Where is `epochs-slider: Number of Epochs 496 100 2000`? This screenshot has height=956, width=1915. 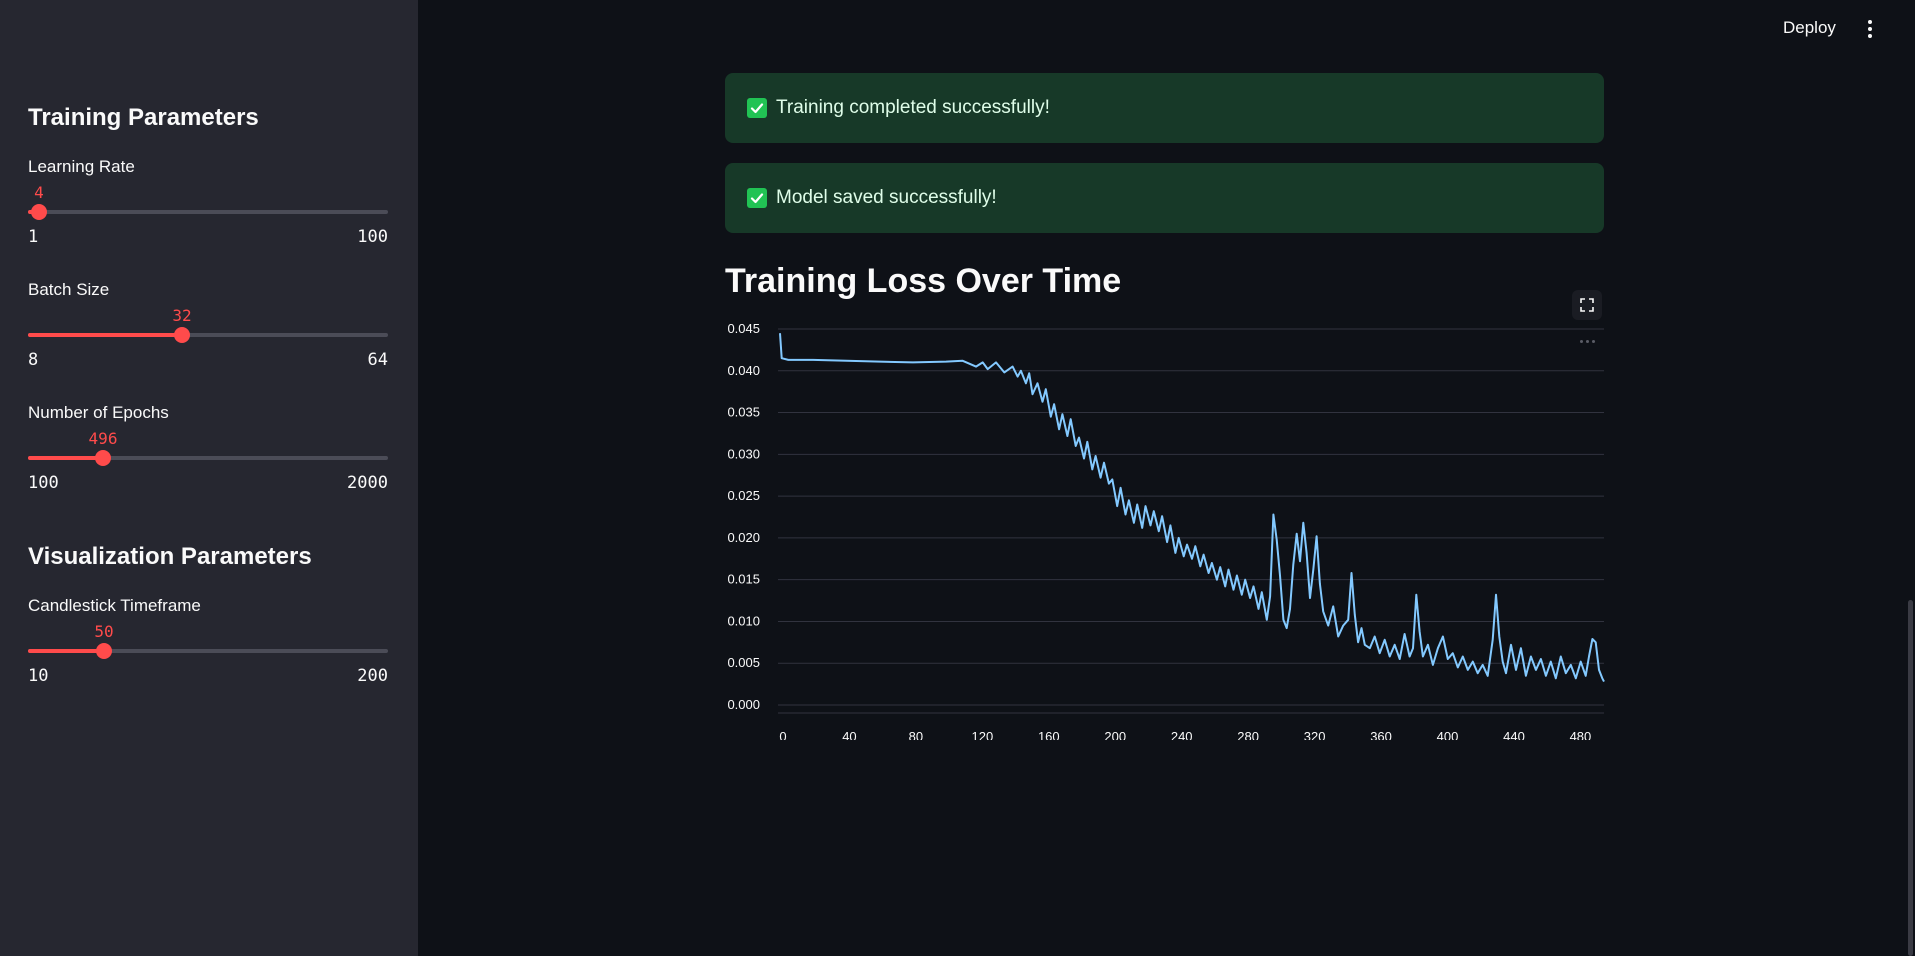 epochs-slider: Number of Epochs 496 100 2000 is located at coordinates (208, 453).